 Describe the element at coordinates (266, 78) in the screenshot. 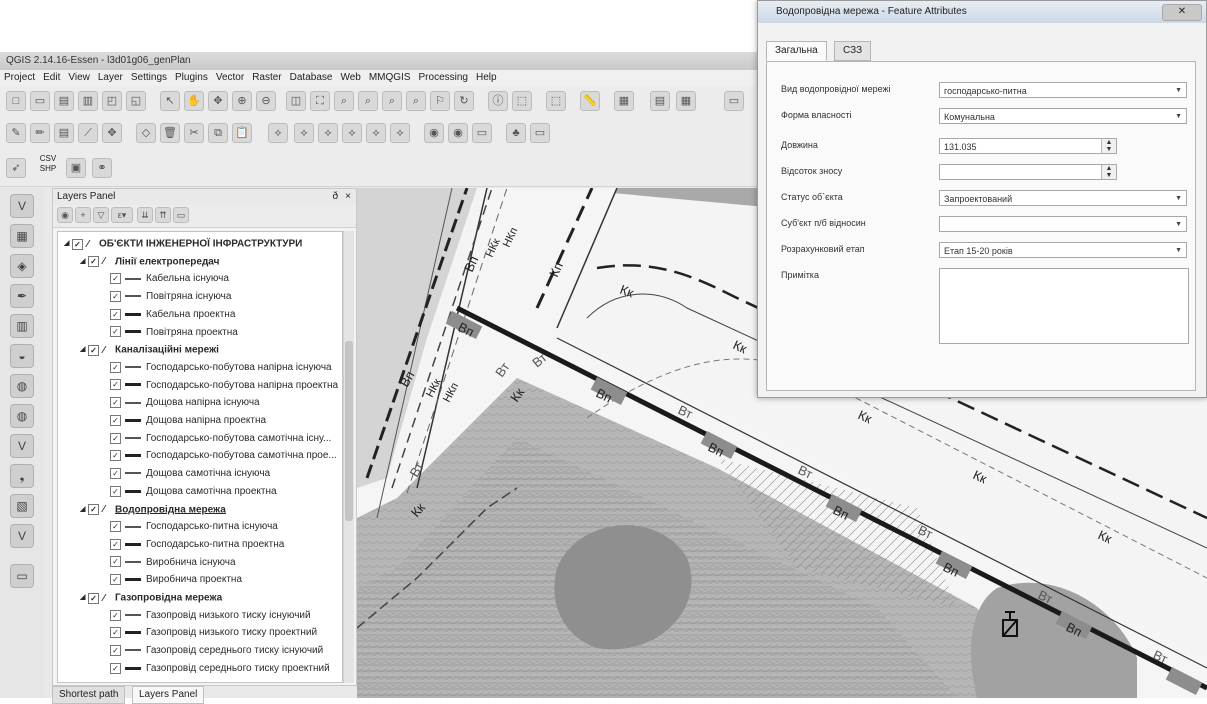

I see `menu-raster: Raster` at that location.